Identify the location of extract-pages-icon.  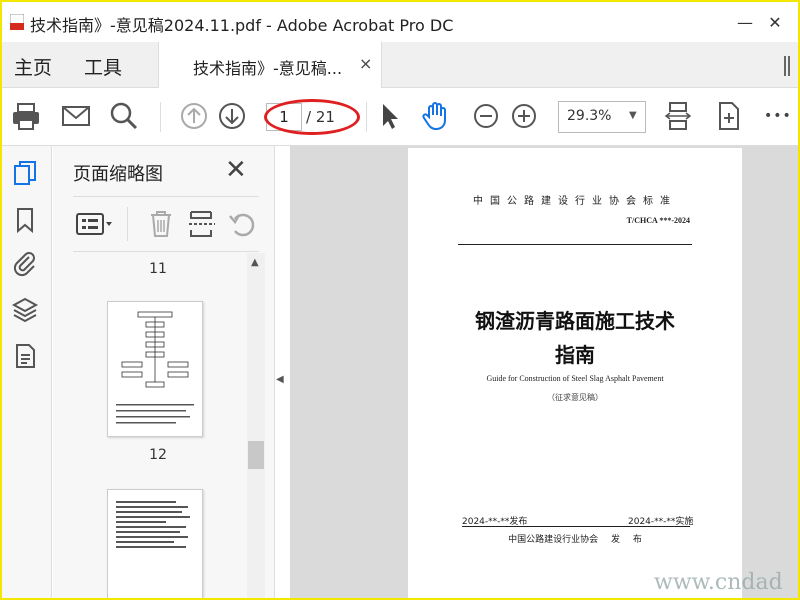
(202, 224).